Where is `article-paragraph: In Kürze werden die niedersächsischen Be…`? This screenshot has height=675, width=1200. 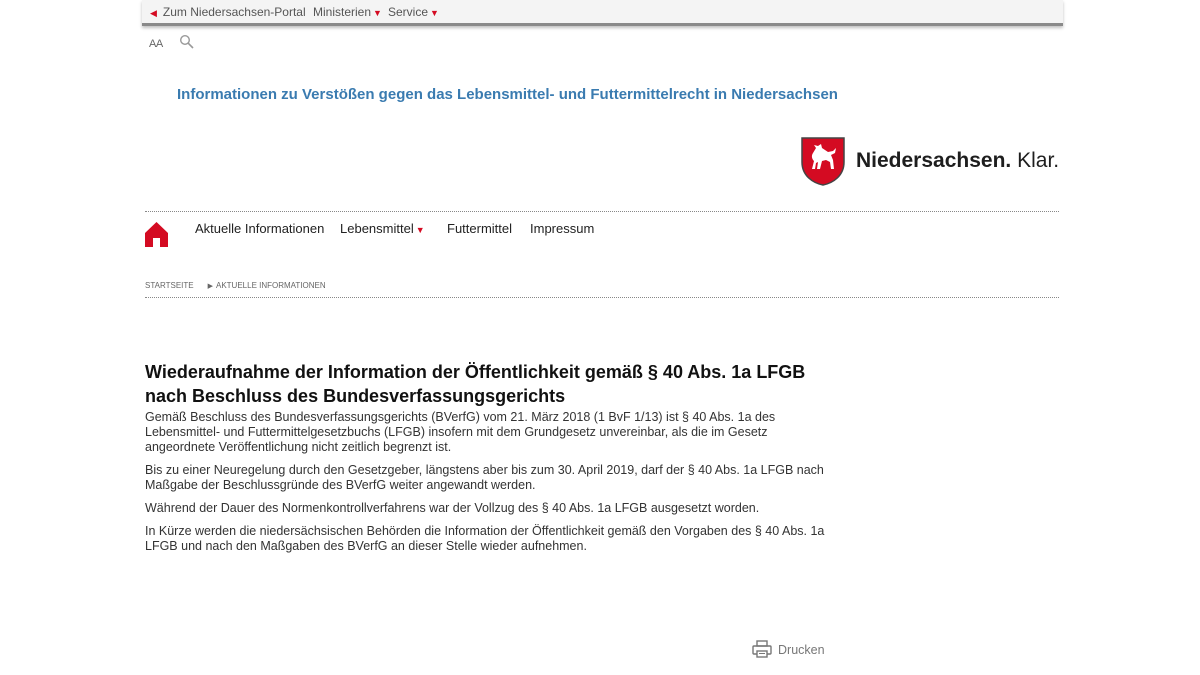 article-paragraph: In Kürze werden die niedersächsischen Be… is located at coordinates (485, 538).